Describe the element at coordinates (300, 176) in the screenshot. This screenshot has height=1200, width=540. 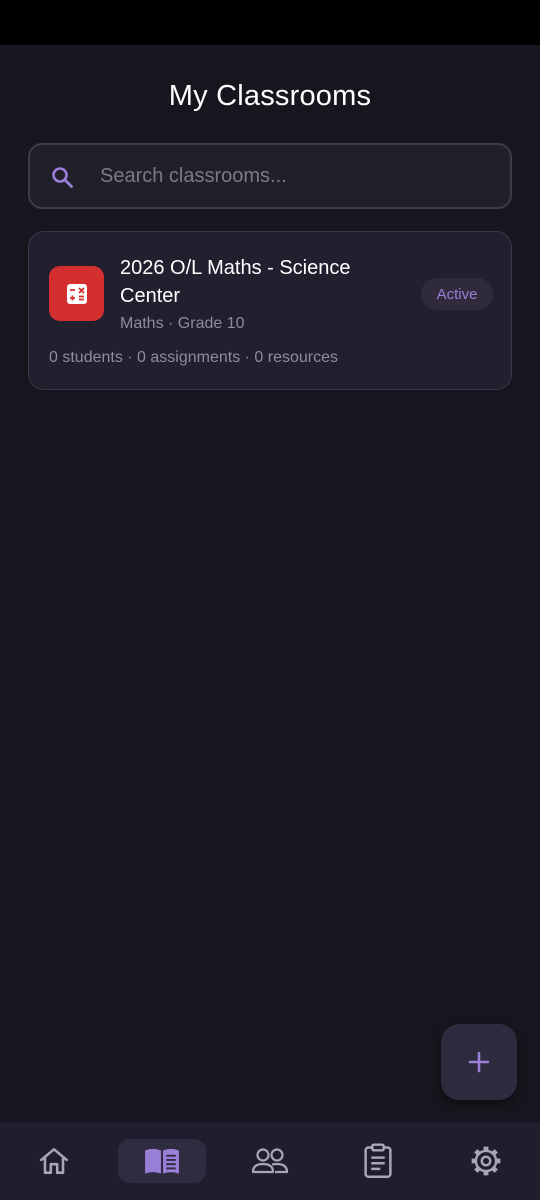
I see `search-input` at that location.